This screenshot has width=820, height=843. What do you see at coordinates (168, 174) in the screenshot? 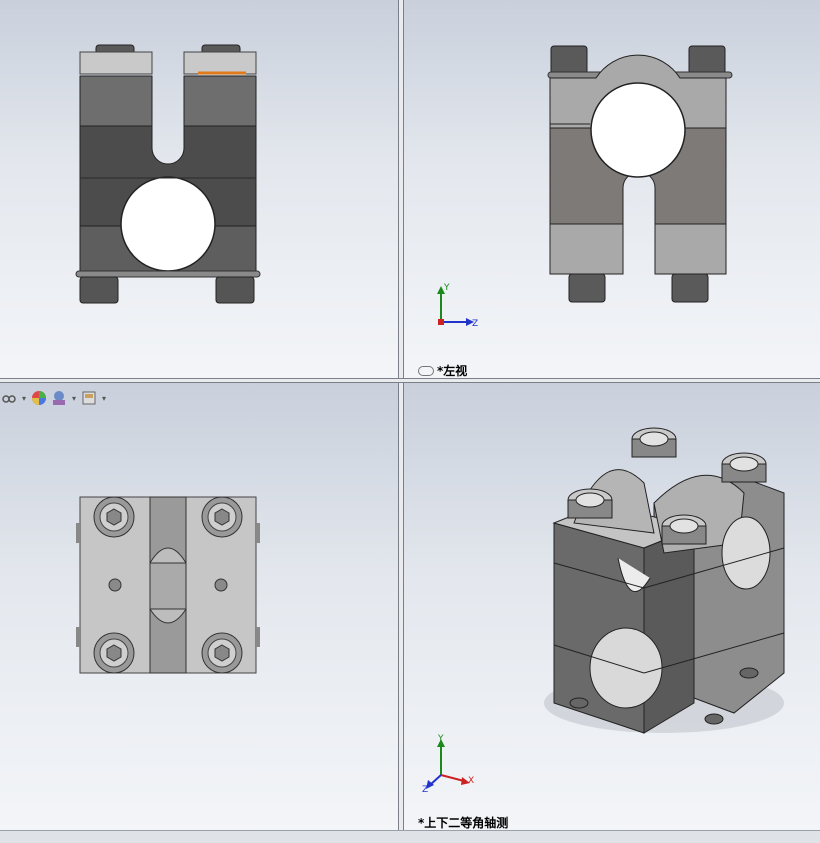
I see `front-view-drawing` at bounding box center [168, 174].